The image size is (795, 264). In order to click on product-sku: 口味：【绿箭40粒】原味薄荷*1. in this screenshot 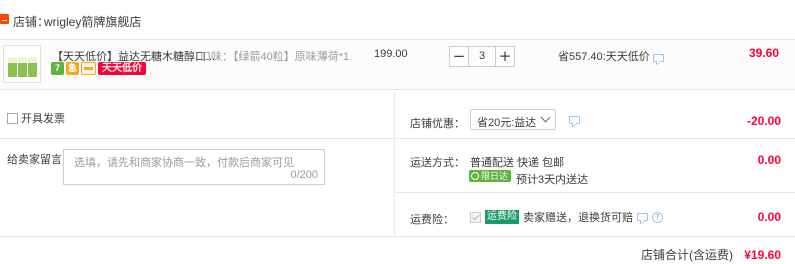, I will do `click(276, 57)`.